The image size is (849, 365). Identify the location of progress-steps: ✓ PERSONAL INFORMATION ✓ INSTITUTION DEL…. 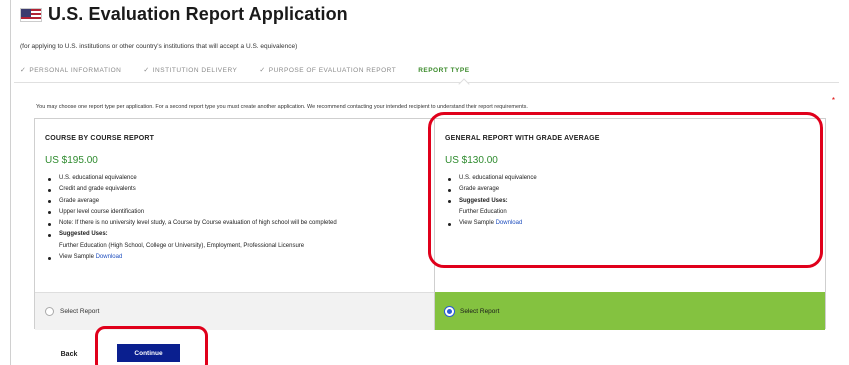
(245, 70).